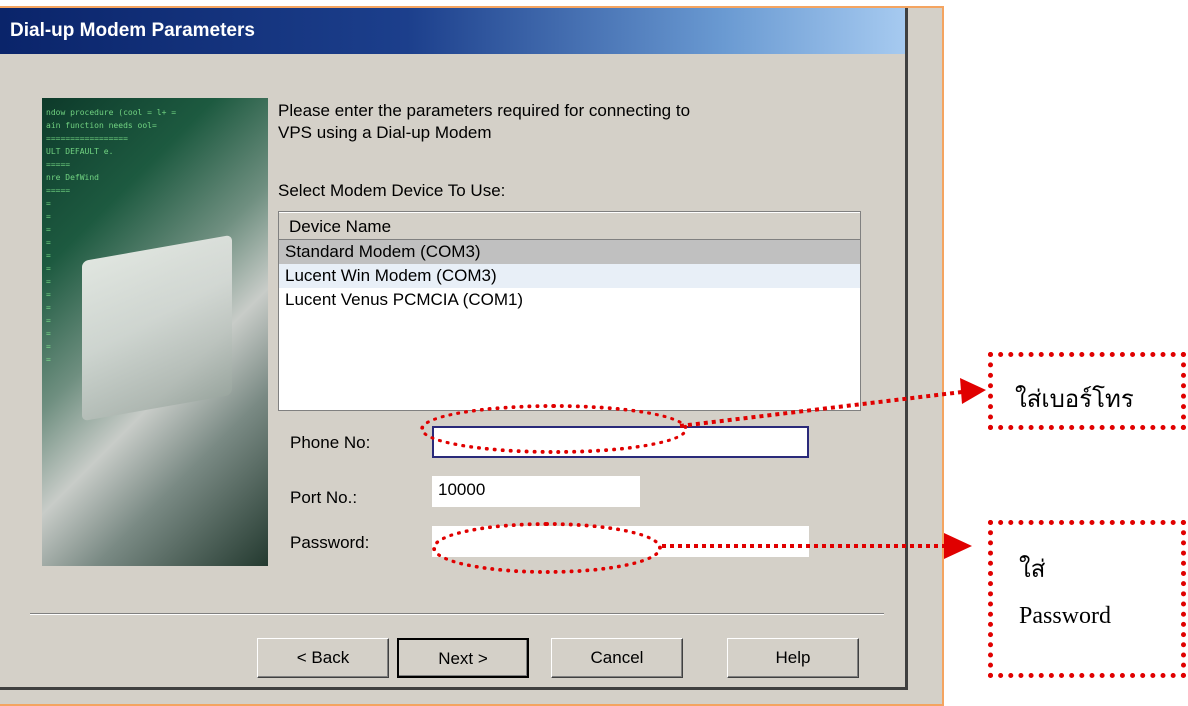 Image resolution: width=1188 pixels, height=706 pixels. Describe the element at coordinates (1065, 616) in the screenshot. I see `password-callout-line-2: Password` at that location.